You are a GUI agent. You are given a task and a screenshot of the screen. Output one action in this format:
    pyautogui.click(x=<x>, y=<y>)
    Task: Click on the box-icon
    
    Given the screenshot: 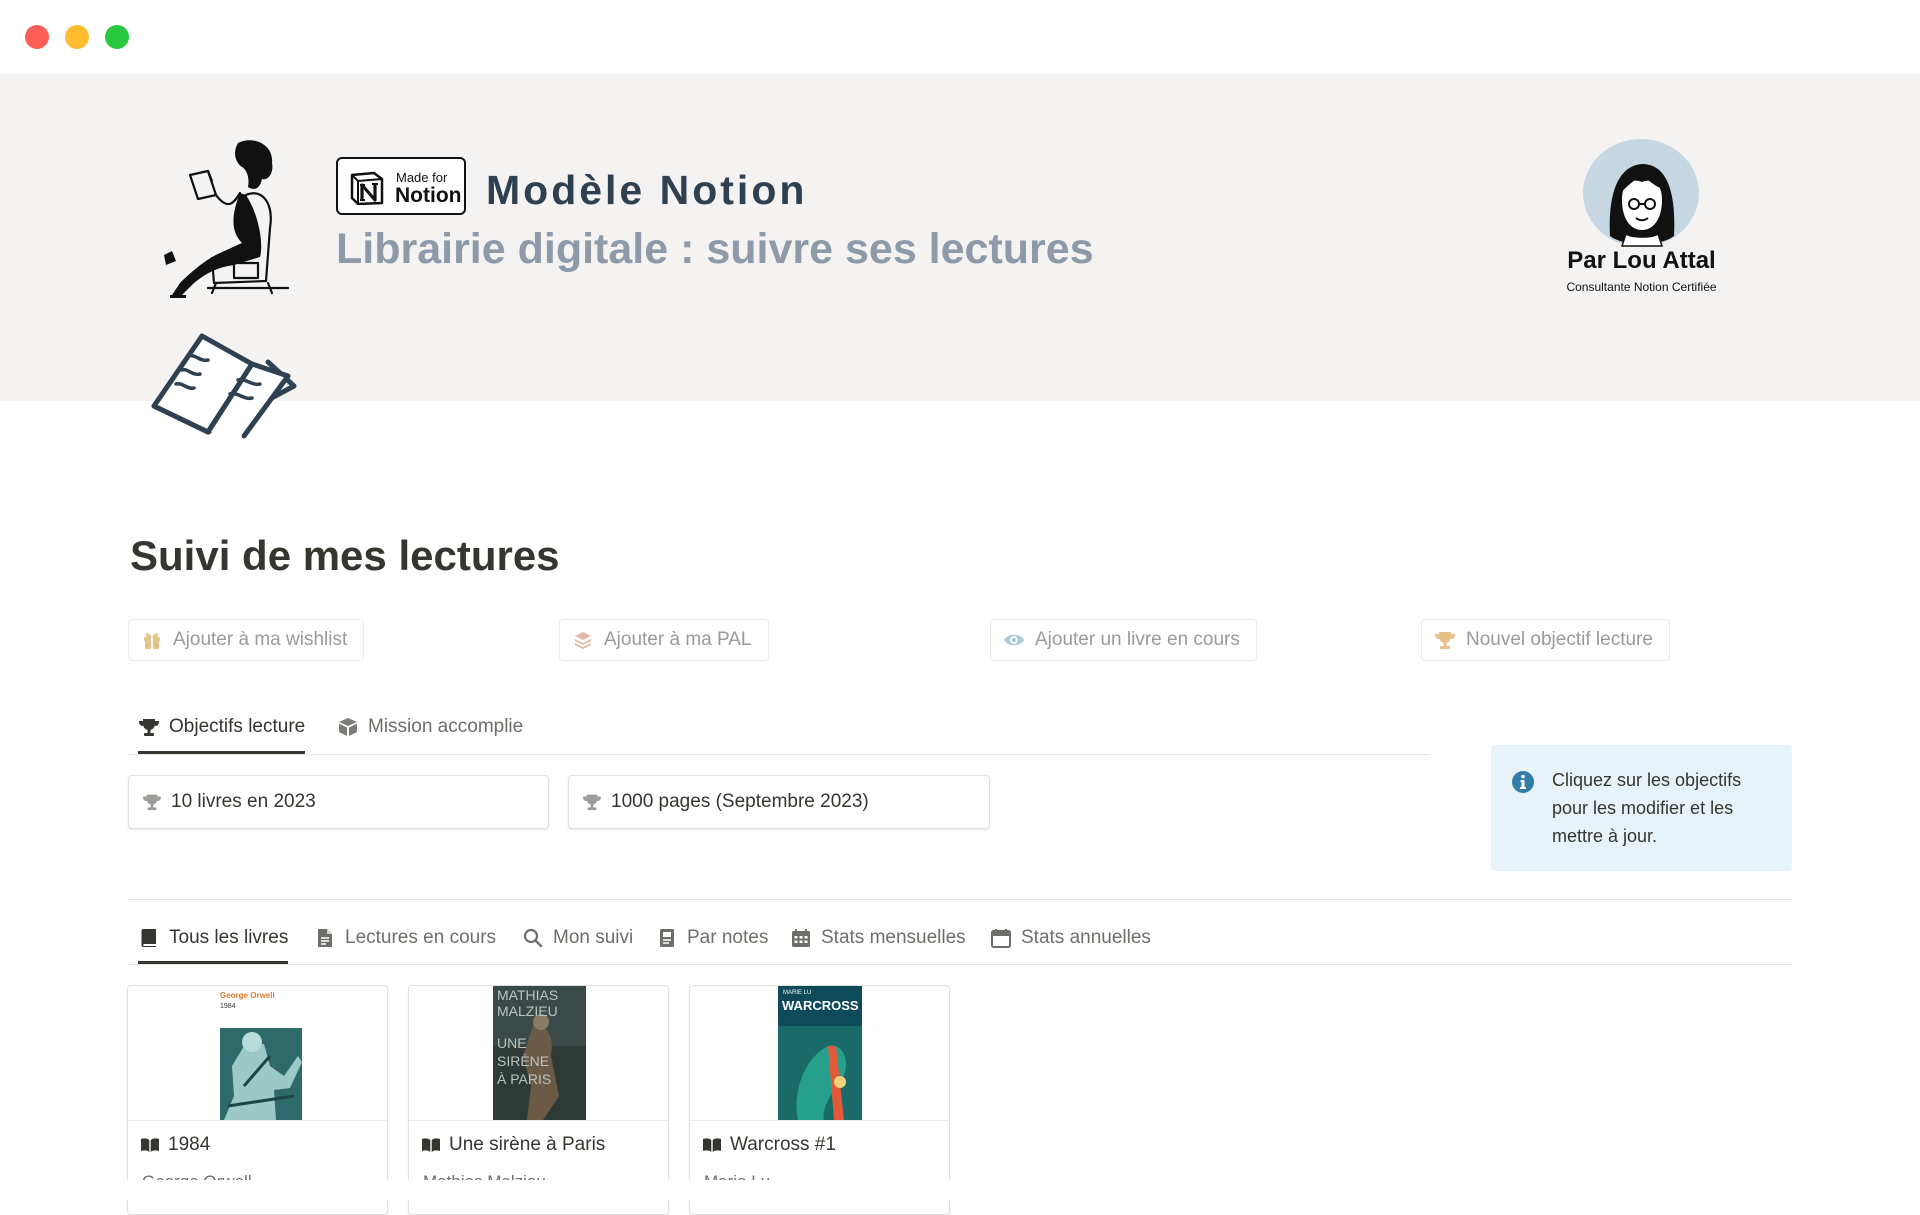 What is the action you would take?
    pyautogui.click(x=348, y=727)
    